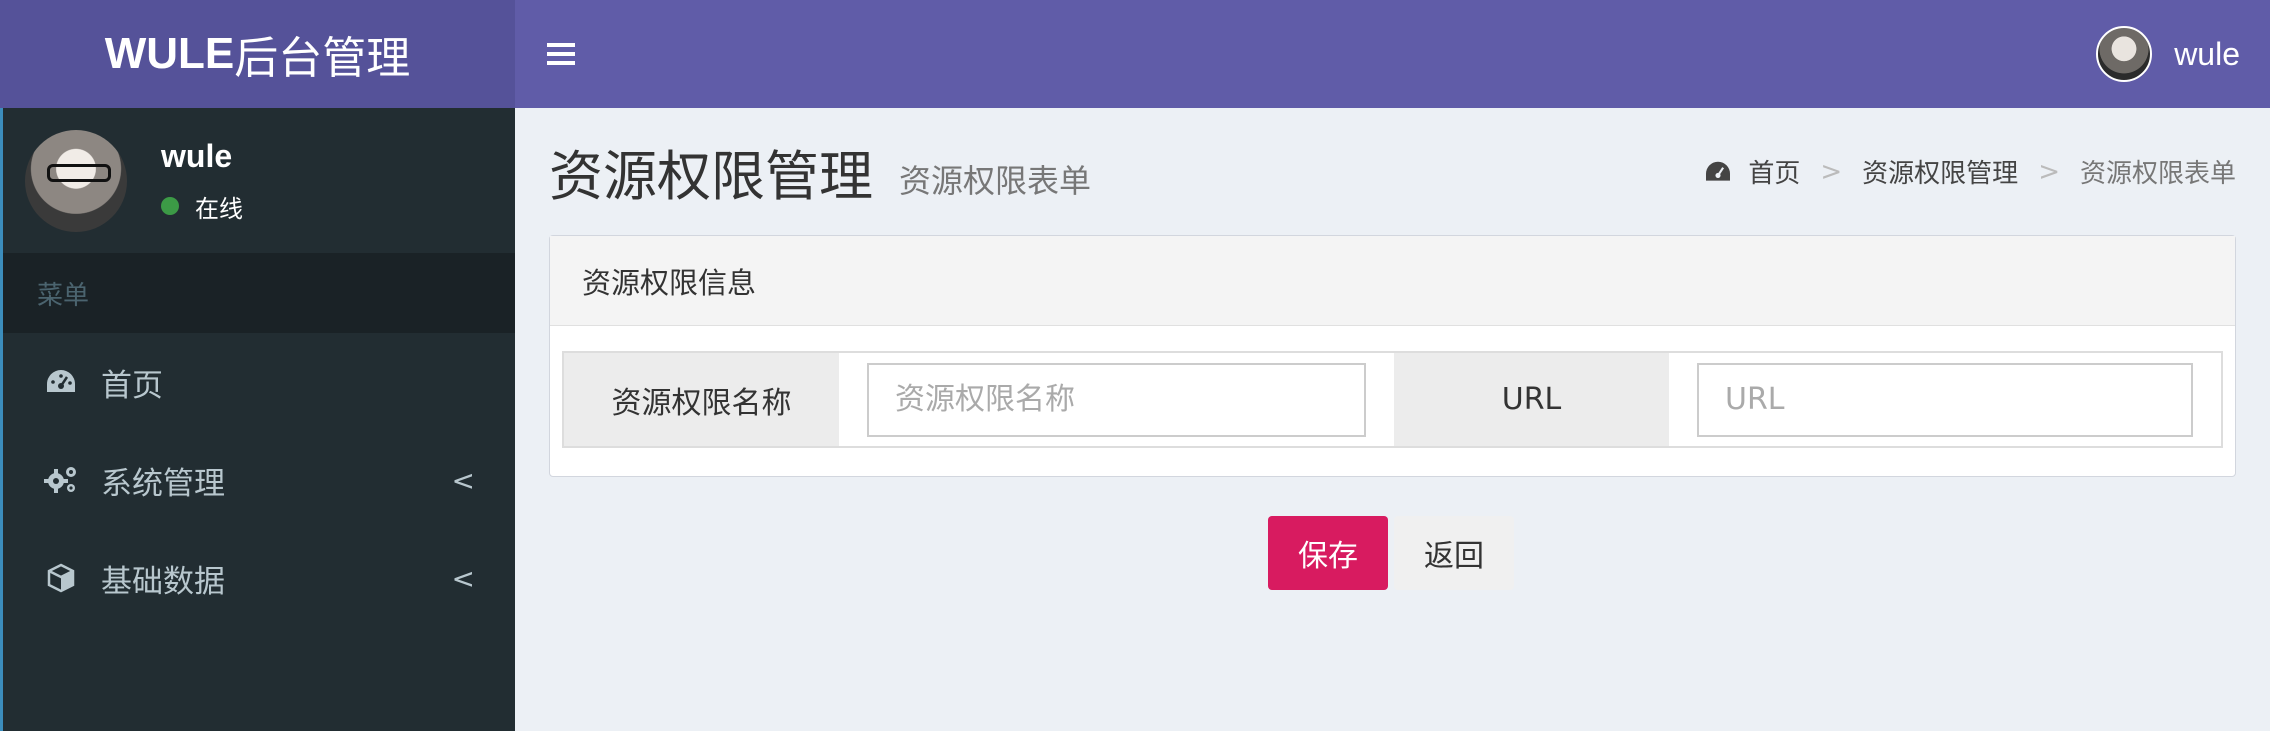 This screenshot has width=2270, height=731. What do you see at coordinates (170, 206) in the screenshot?
I see `online-status-icon` at bounding box center [170, 206].